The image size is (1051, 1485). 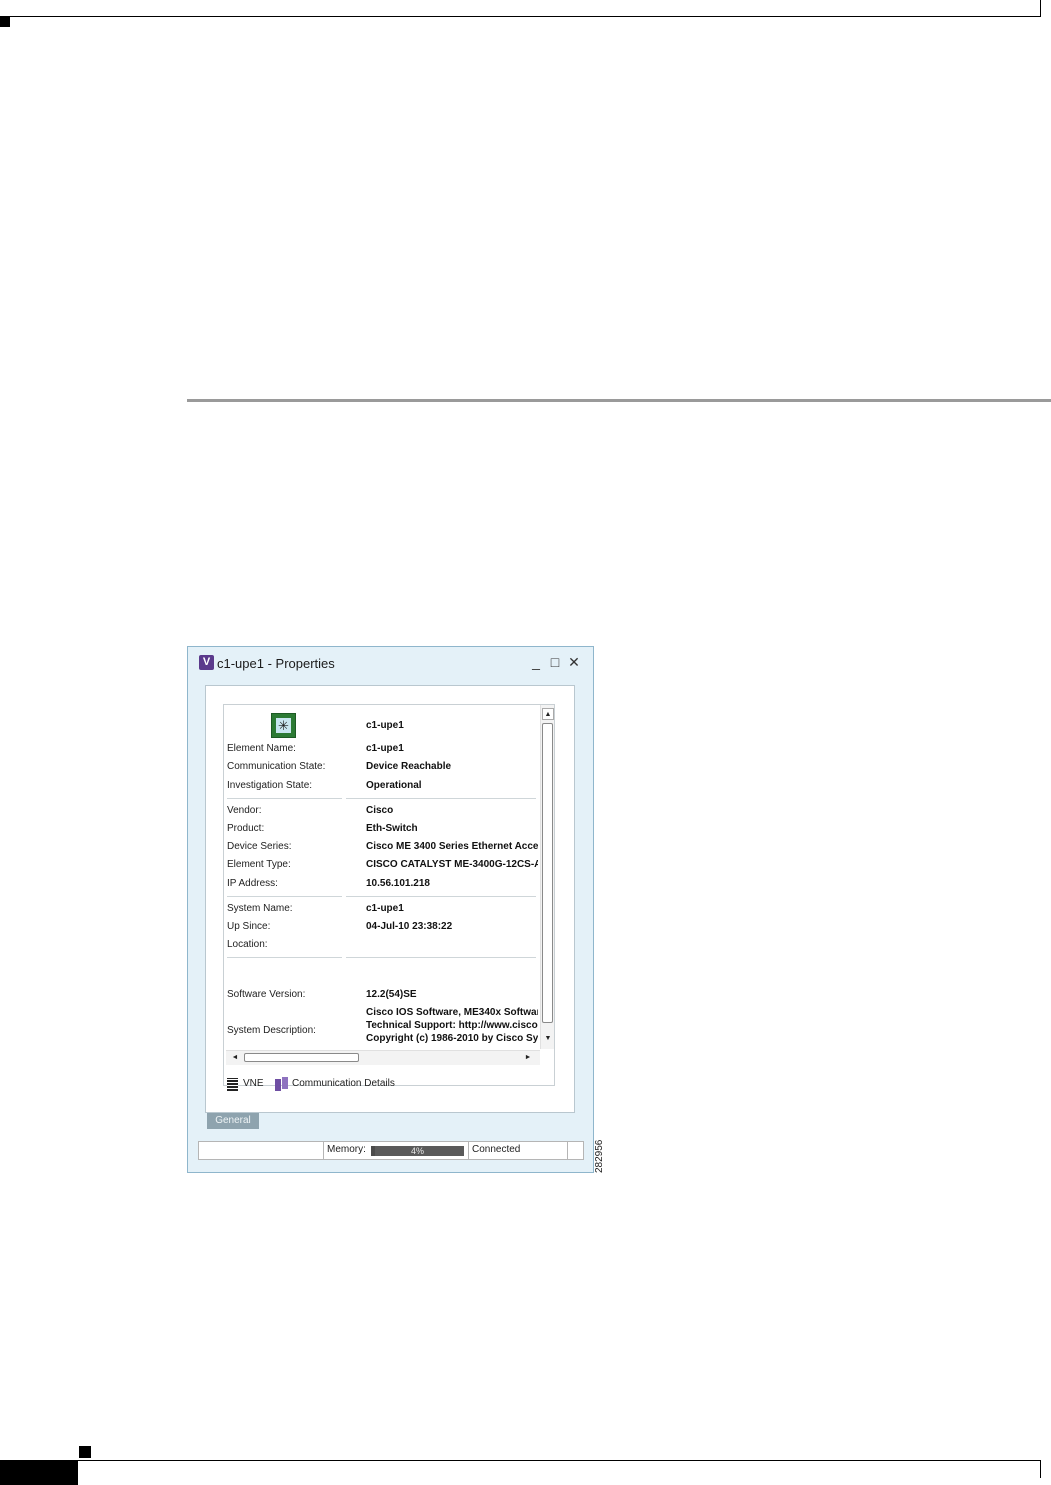 What do you see at coordinates (266, 994) in the screenshot?
I see `software-version-label: Software Version:` at bounding box center [266, 994].